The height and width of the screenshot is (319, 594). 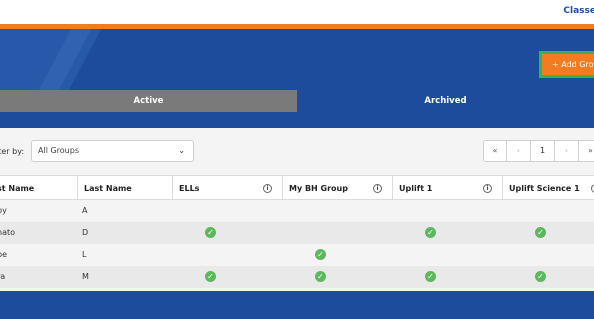 What do you see at coordinates (318, 188) in the screenshot?
I see `column-header-label: My BH Group` at bounding box center [318, 188].